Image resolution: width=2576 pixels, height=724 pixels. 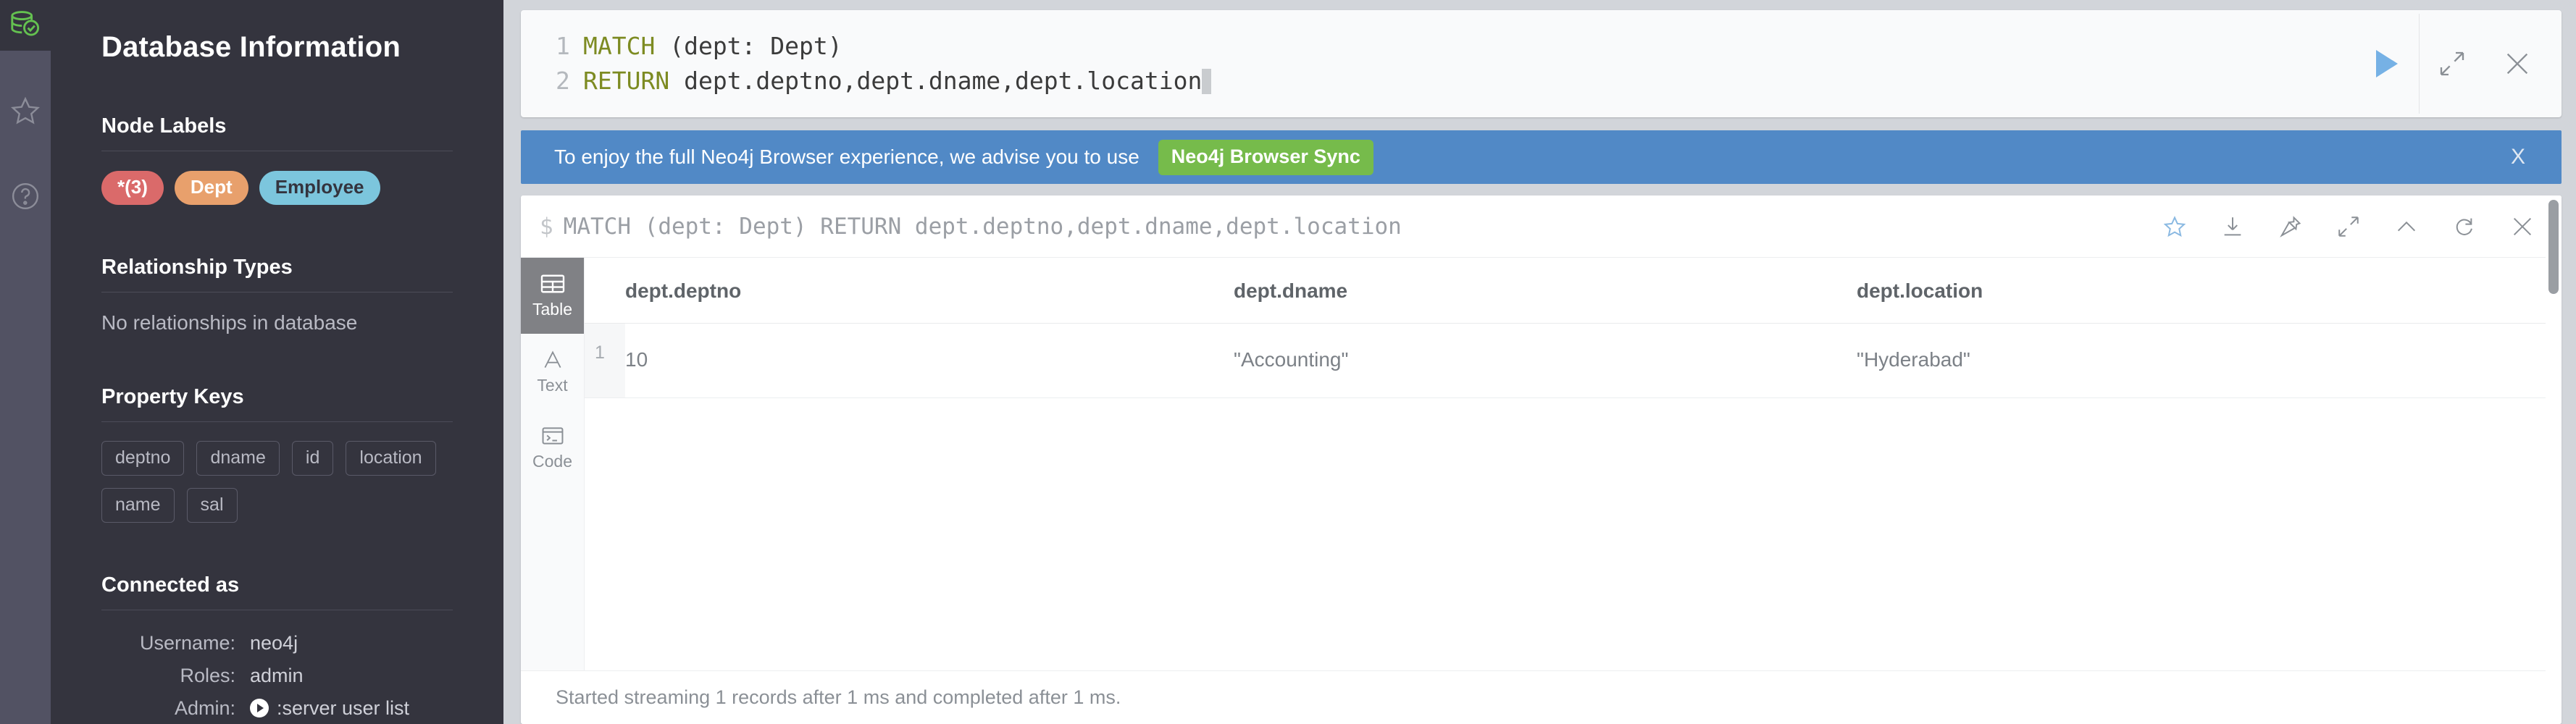 I want to click on property-key-chip: id, so click(x=312, y=458).